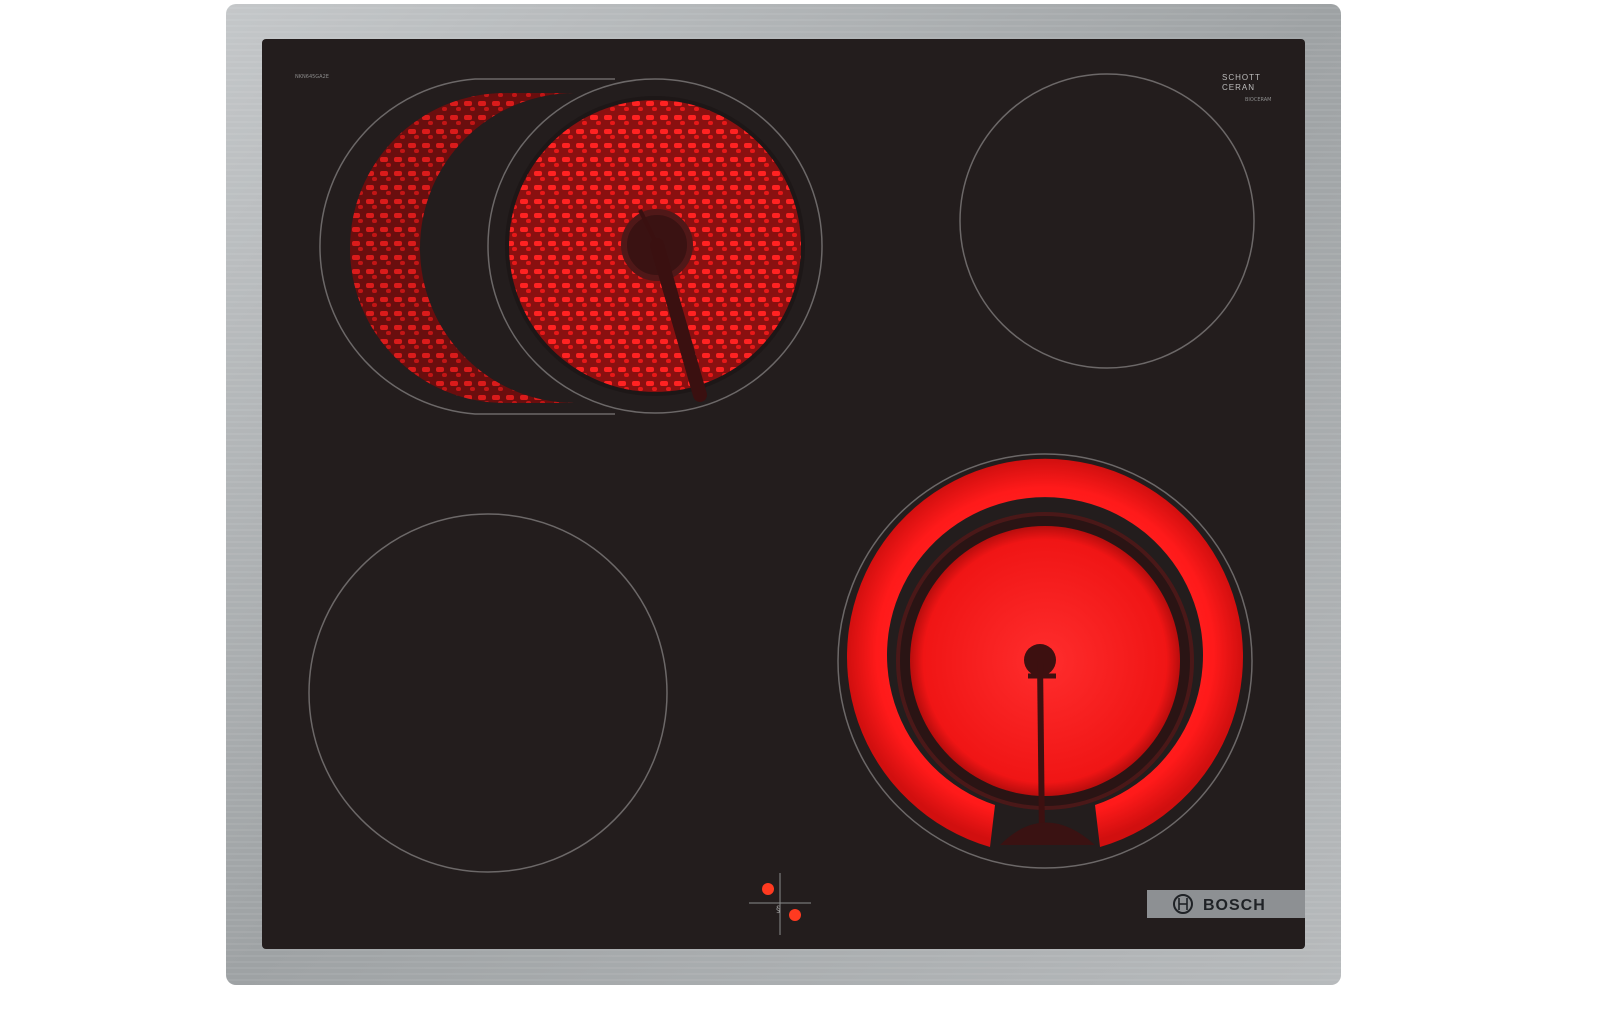 The height and width of the screenshot is (1009, 1603). I want to click on bosch-brand-badge: BOSCH, so click(1226, 904).